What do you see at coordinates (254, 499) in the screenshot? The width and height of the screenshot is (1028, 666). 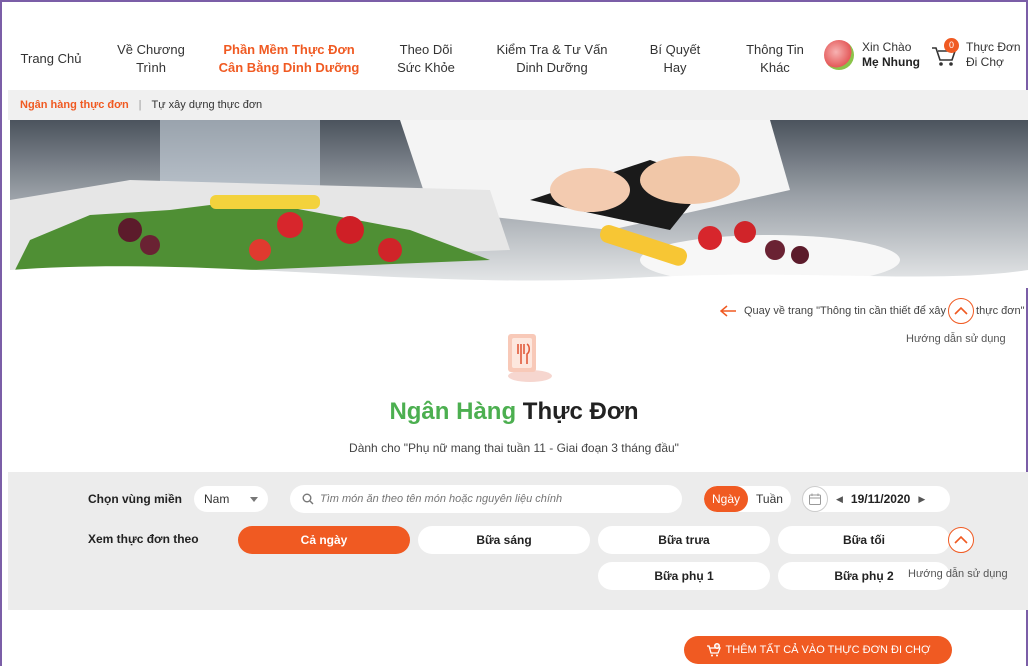 I see `chevron-down-icon` at bounding box center [254, 499].